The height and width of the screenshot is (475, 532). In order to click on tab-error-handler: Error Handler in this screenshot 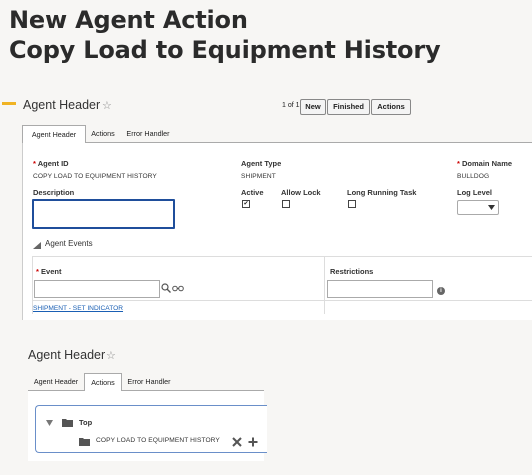, I will do `click(148, 133)`.